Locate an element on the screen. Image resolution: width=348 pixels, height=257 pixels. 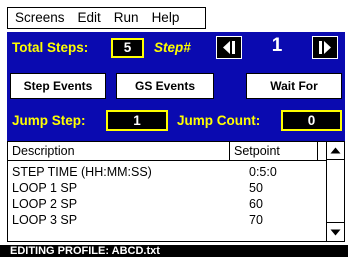
wait-for-button: Wait For is located at coordinates (294, 86).